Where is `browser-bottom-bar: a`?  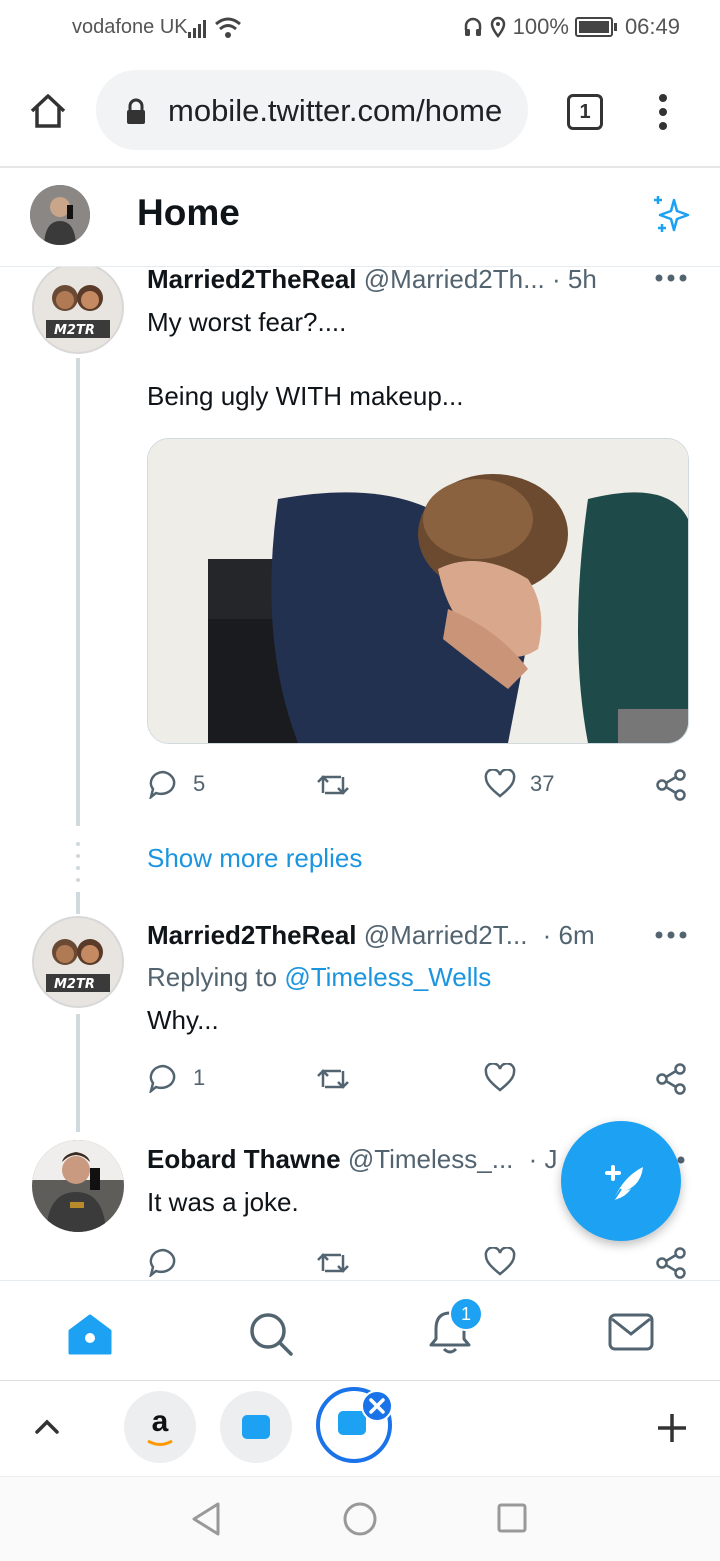 browser-bottom-bar: a is located at coordinates (360, 1428).